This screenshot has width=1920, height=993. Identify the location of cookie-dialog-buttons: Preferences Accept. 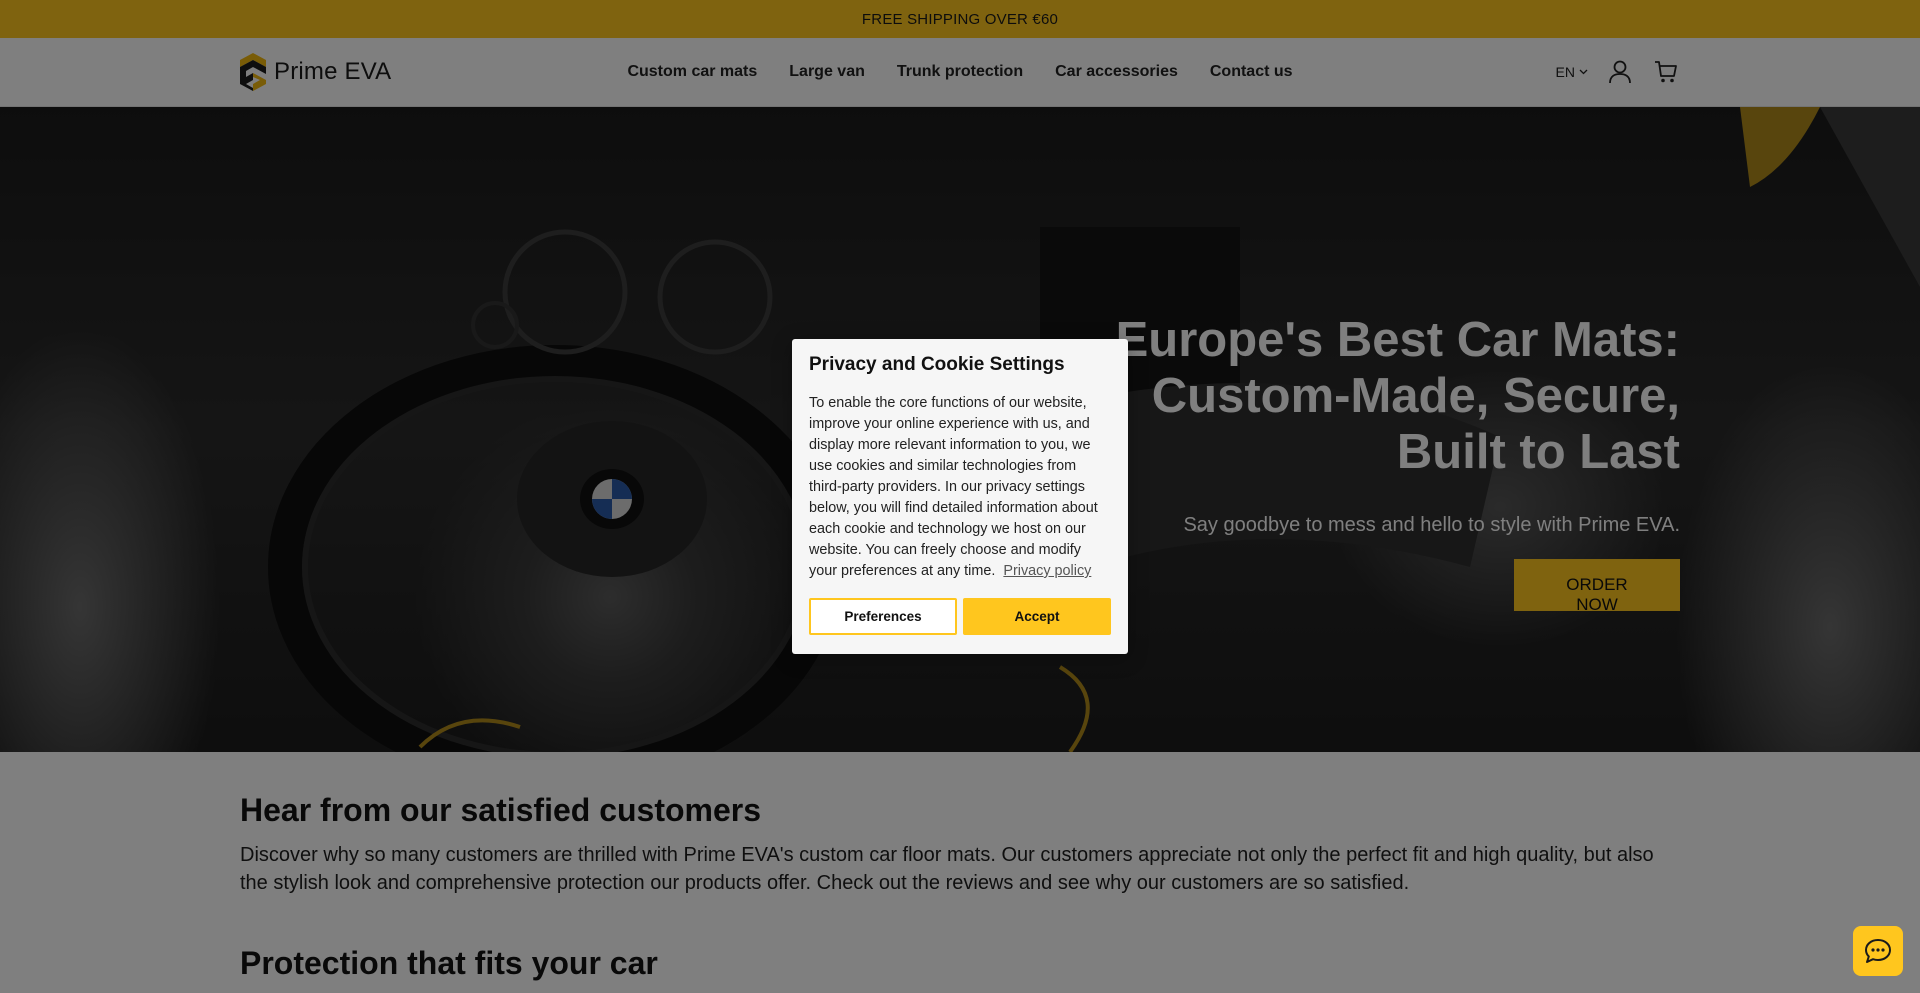
(960, 616).